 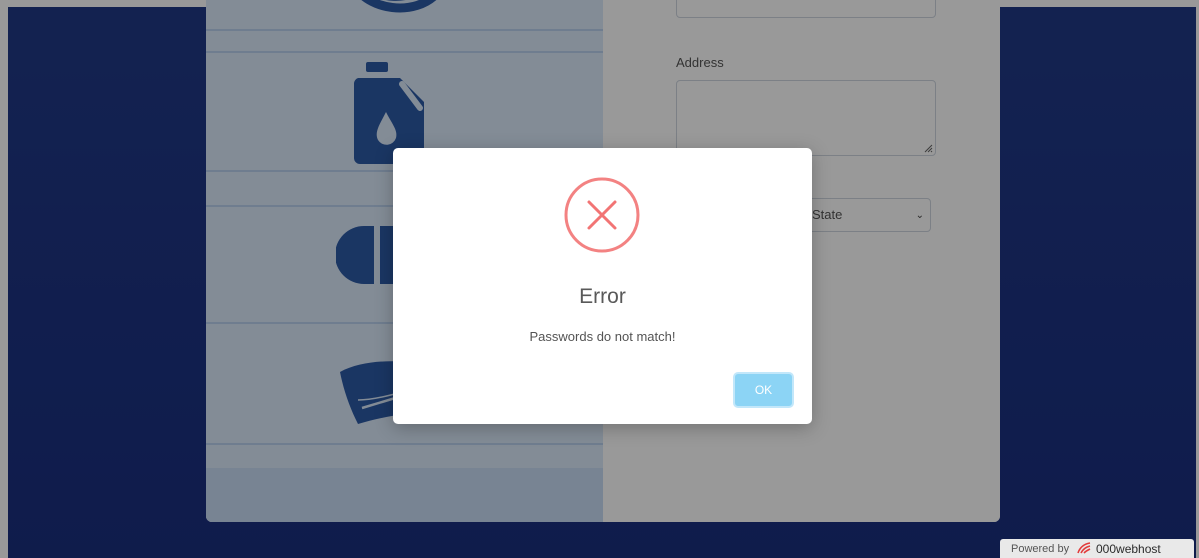 I want to click on dialog-title: Error, so click(x=602, y=296).